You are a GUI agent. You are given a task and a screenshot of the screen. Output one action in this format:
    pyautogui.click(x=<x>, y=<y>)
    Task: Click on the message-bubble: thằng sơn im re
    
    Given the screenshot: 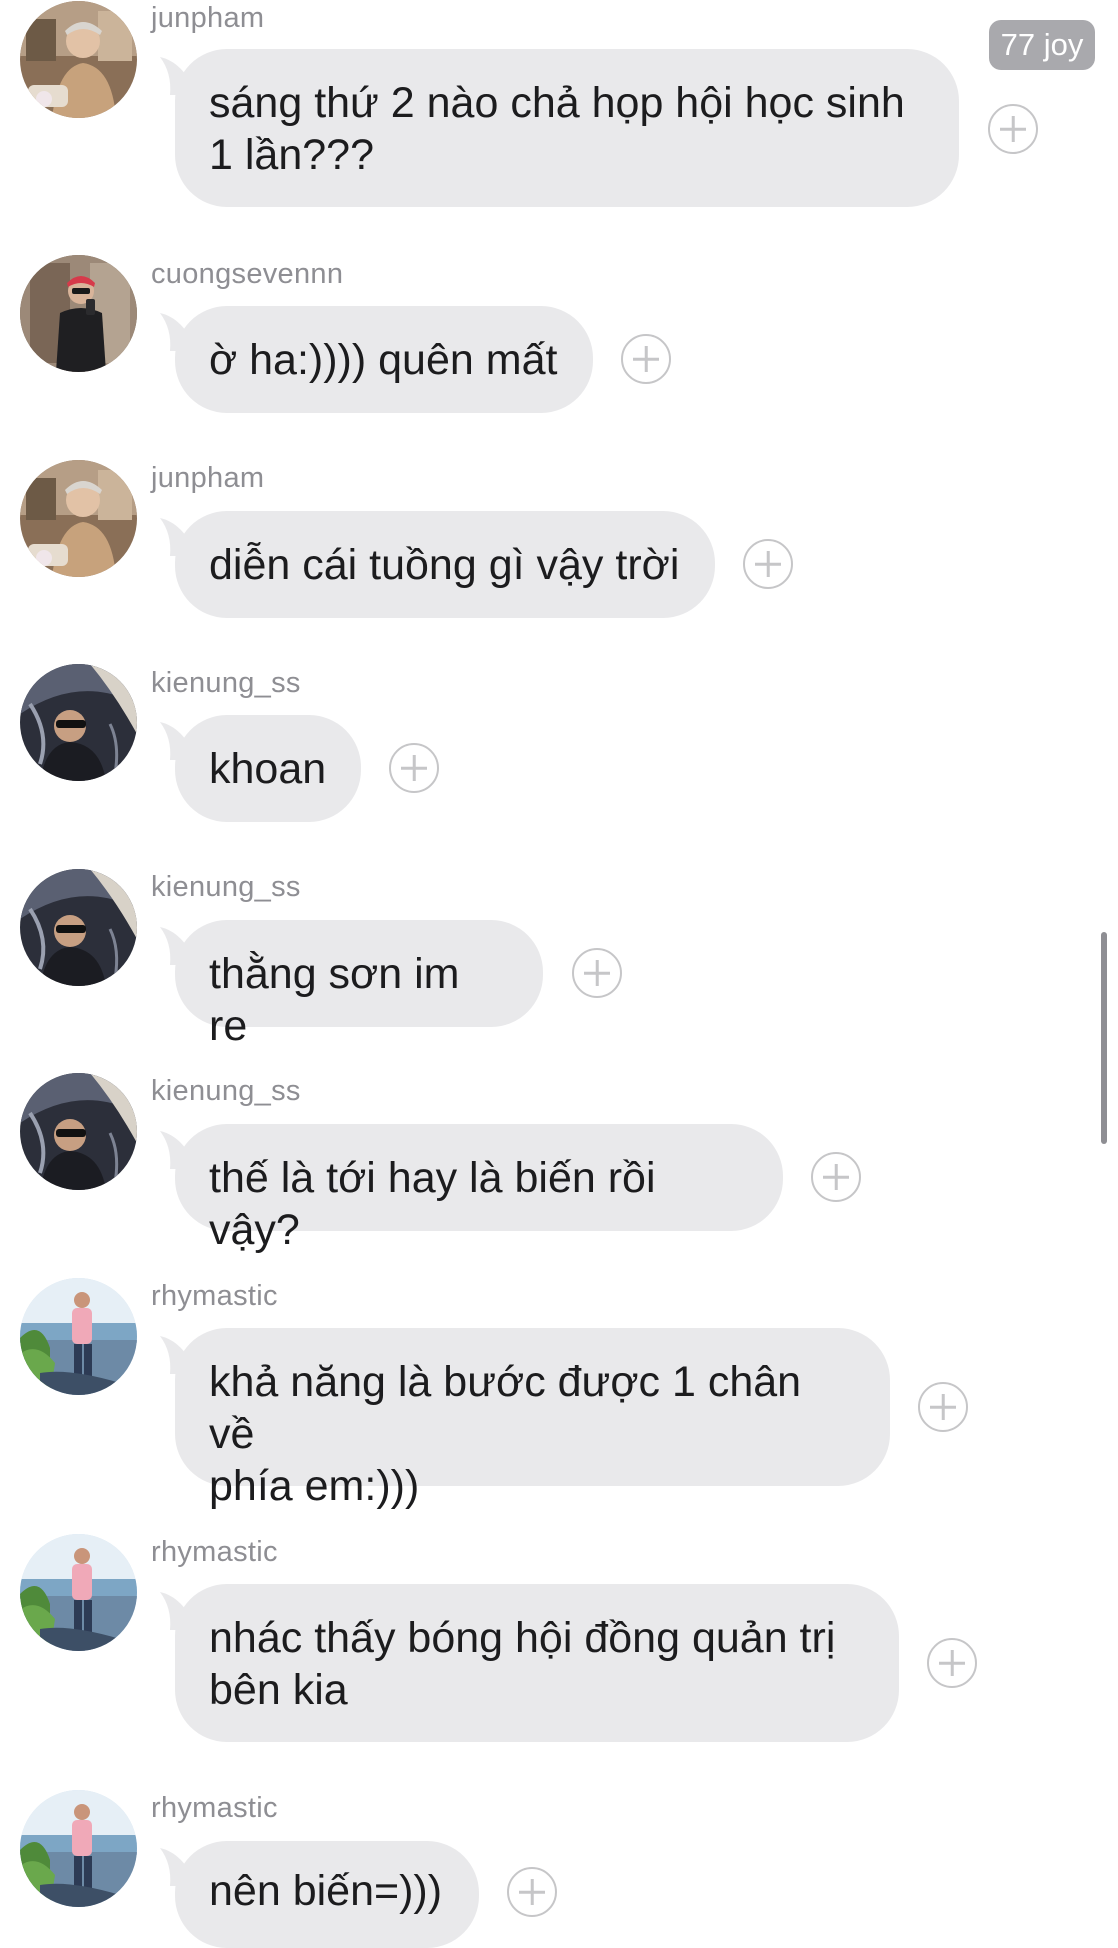 What is the action you would take?
    pyautogui.click(x=359, y=985)
    